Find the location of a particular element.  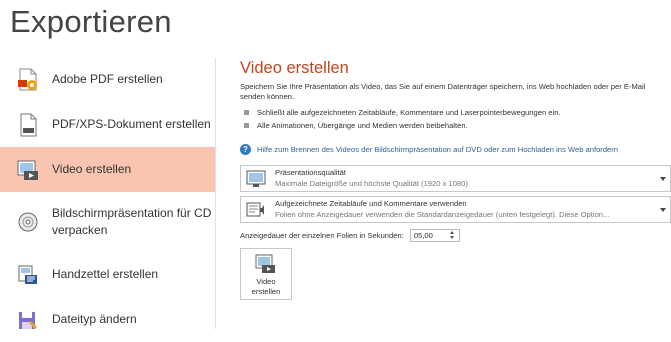

create-video-label-line2: erstellen is located at coordinates (266, 291).